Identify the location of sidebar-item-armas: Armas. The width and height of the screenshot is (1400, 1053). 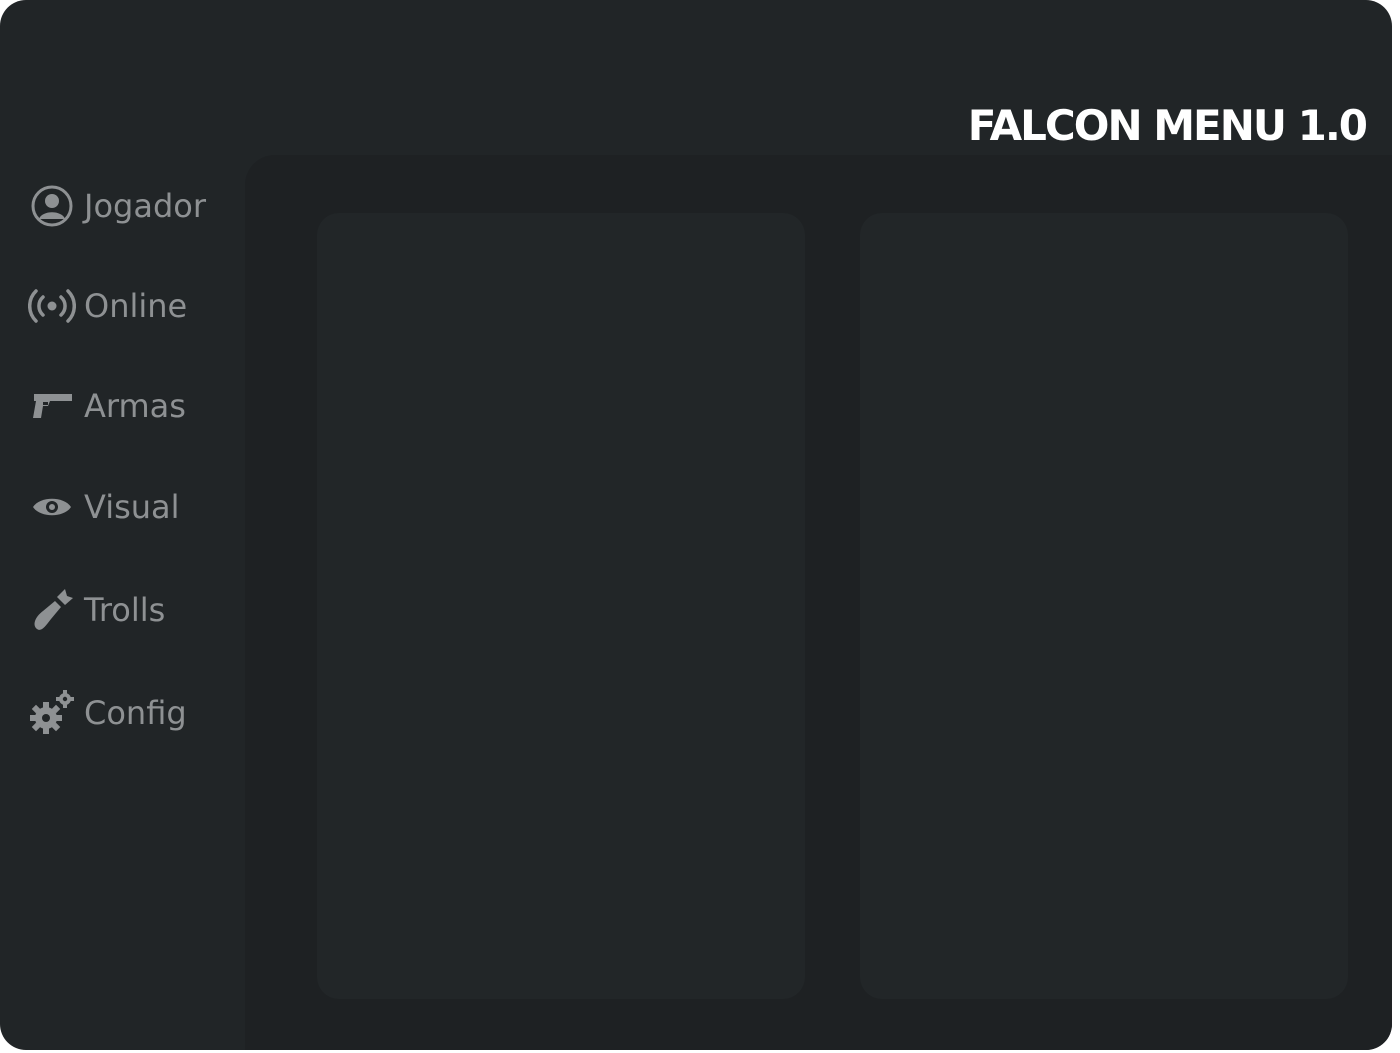
(107, 406).